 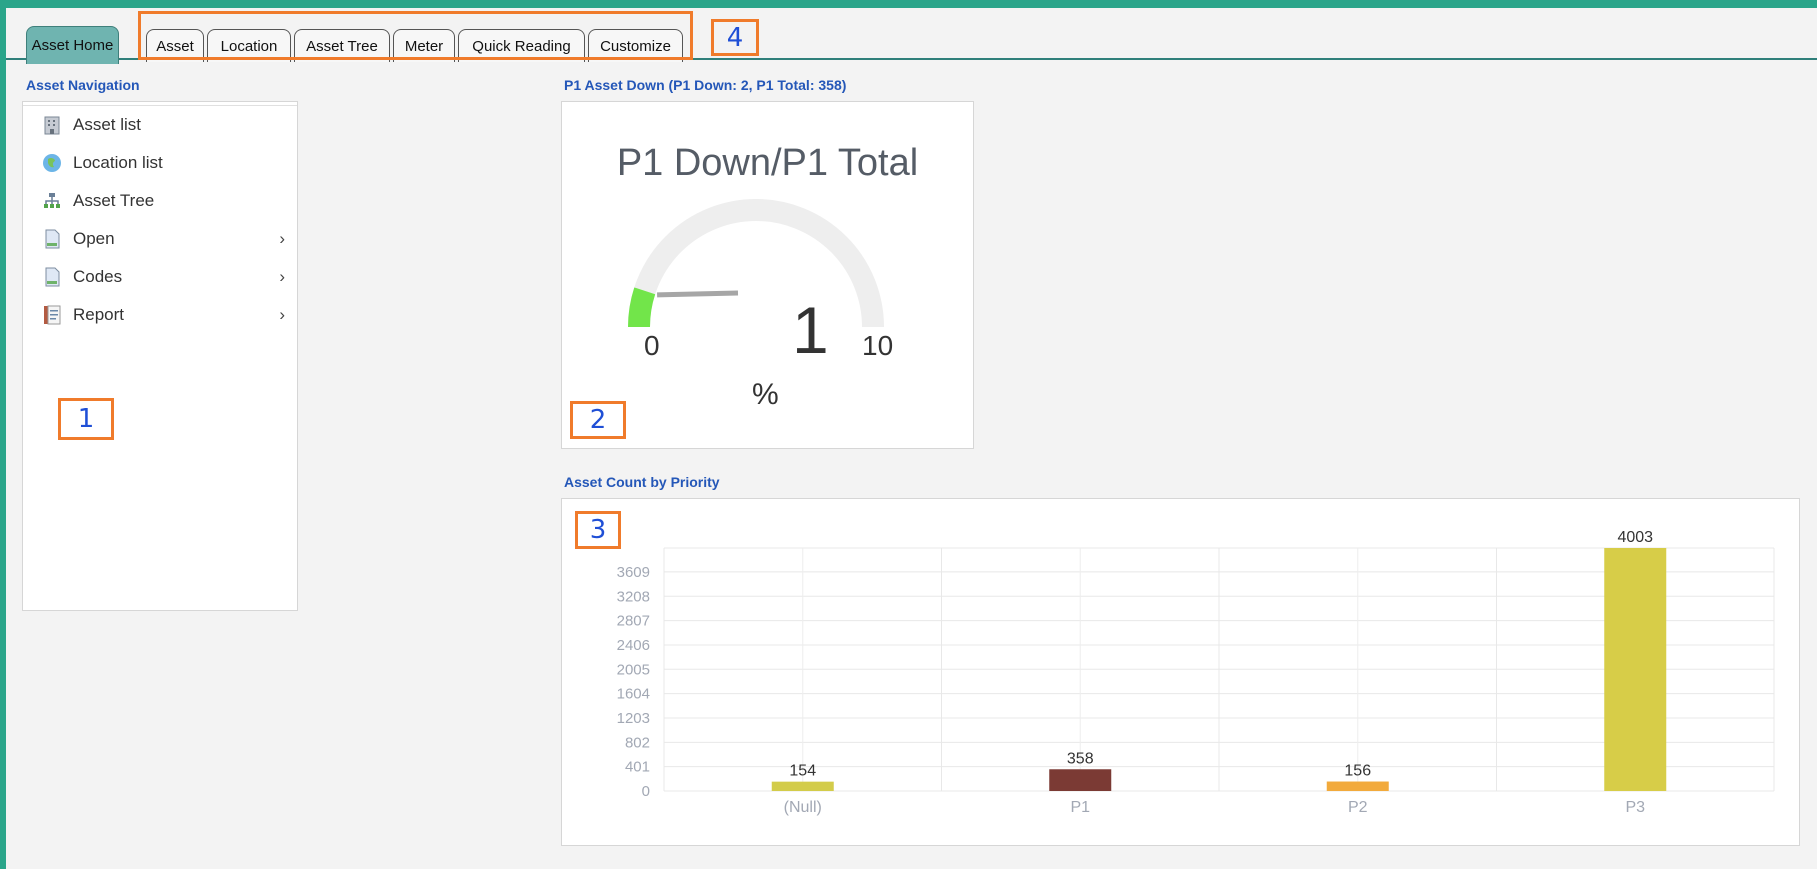 What do you see at coordinates (878, 345) in the screenshot?
I see `gauge-max-label: 10` at bounding box center [878, 345].